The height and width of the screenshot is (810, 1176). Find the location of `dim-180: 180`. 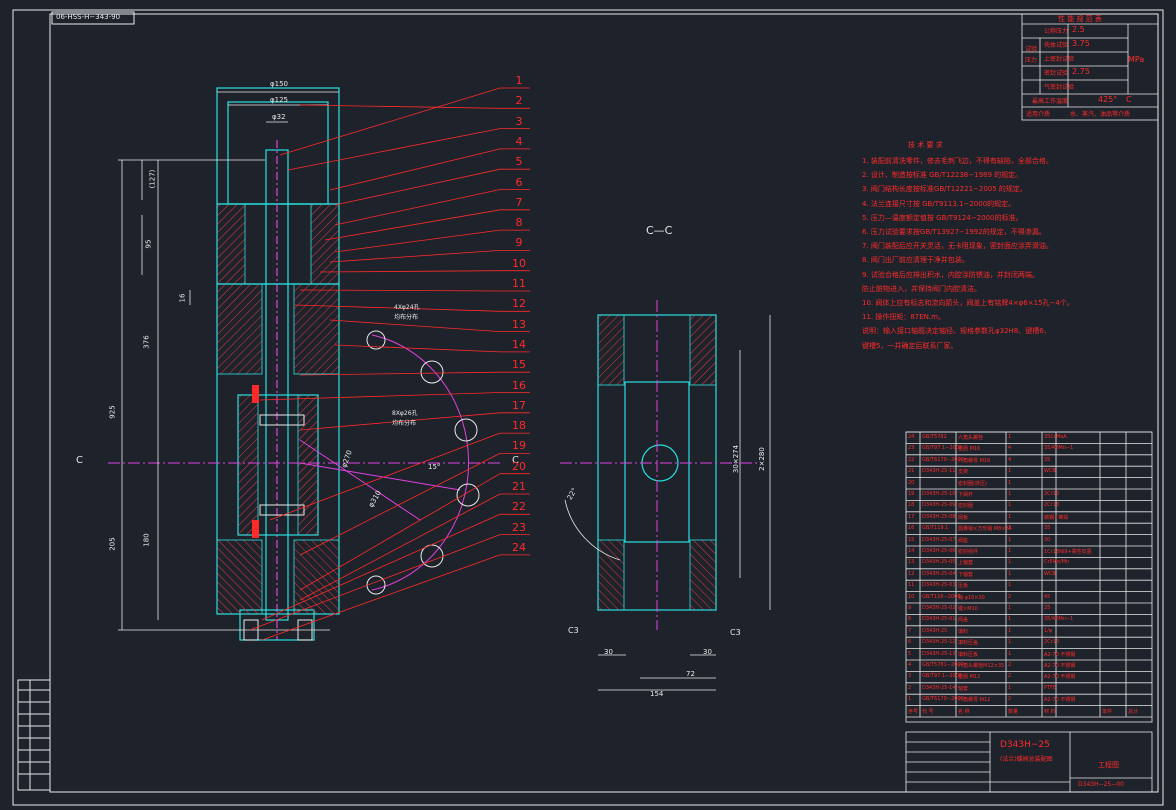

dim-180: 180 is located at coordinates (146, 540).